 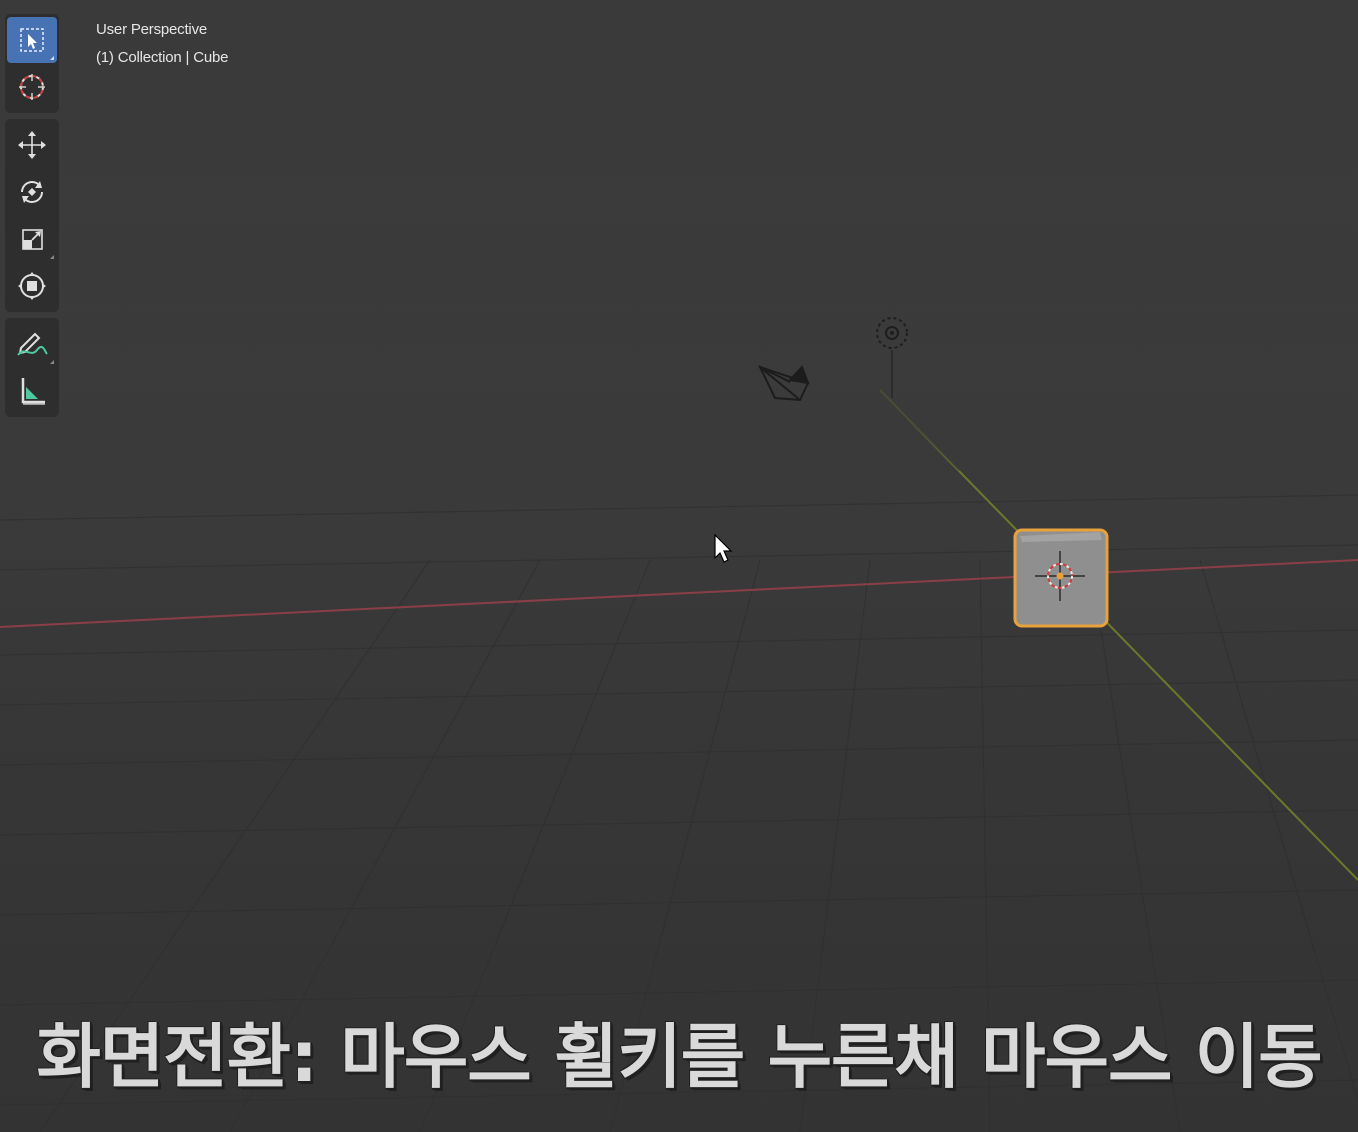 I want to click on rotate-icon, so click(x=32, y=192).